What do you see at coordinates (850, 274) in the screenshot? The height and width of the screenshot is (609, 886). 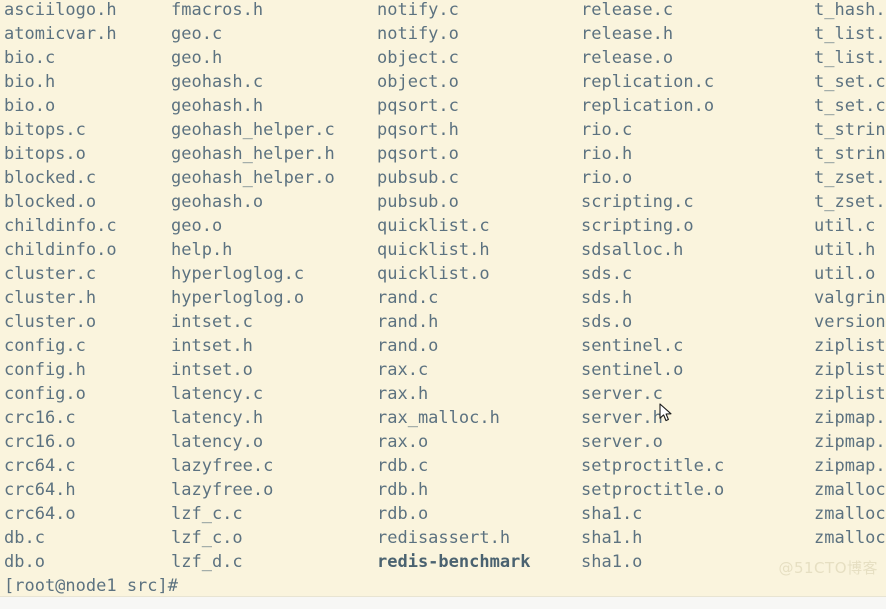 I see `ls-entry: util.o` at bounding box center [850, 274].